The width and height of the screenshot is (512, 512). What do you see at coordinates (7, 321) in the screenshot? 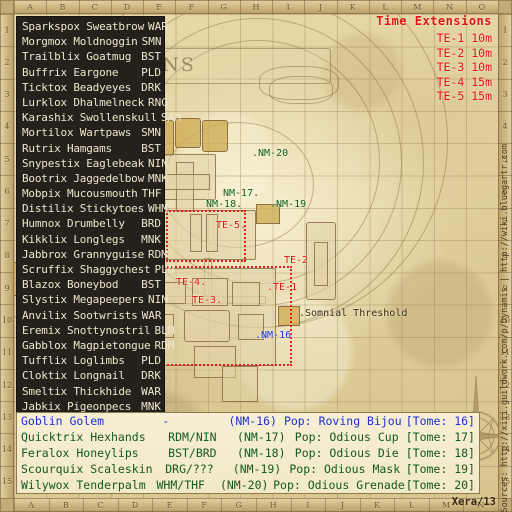
I see `ruler-cell: 10` at bounding box center [7, 321].